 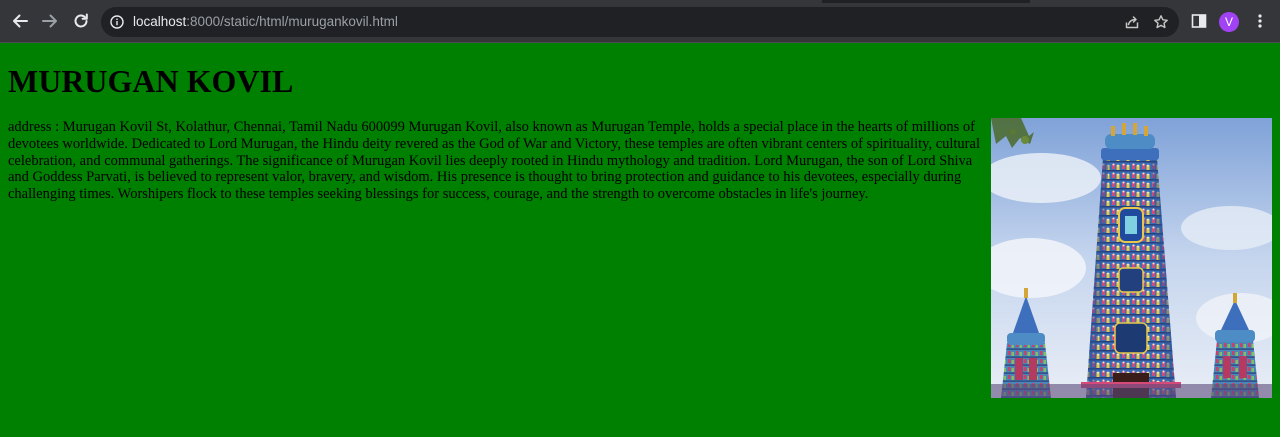 What do you see at coordinates (1229, 22) in the screenshot?
I see `avatar: V` at bounding box center [1229, 22].